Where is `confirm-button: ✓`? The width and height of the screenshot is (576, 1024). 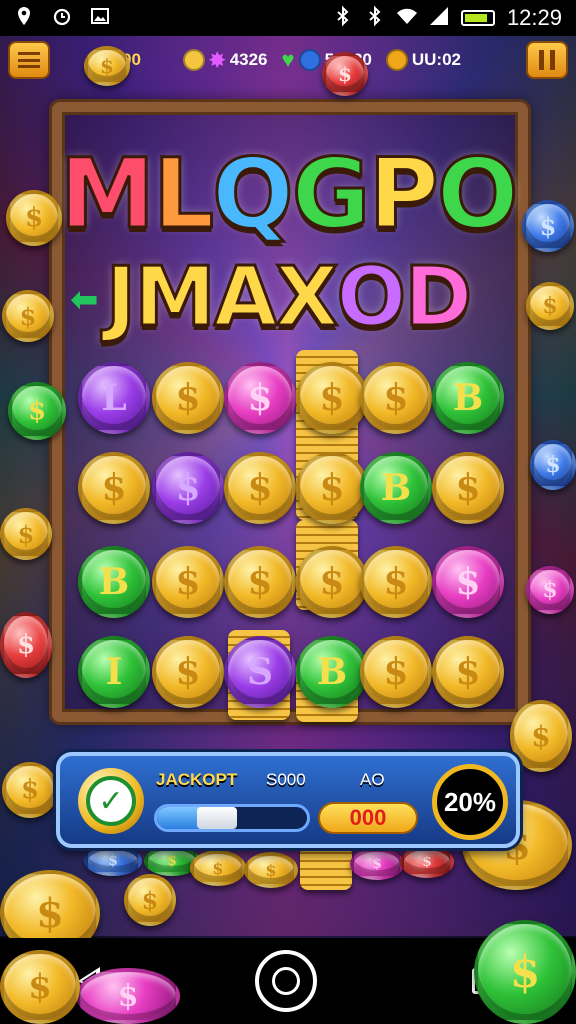 confirm-button: ✓ is located at coordinates (111, 801).